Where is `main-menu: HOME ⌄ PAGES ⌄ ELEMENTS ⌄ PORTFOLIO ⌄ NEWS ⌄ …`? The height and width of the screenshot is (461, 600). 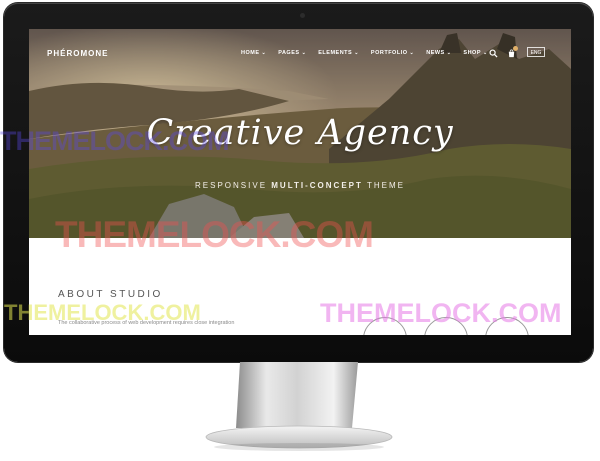 main-menu: HOME ⌄ PAGES ⌄ ELEMENTS ⌄ PORTFOLIO ⌄ NEWS ⌄ … is located at coordinates (364, 53).